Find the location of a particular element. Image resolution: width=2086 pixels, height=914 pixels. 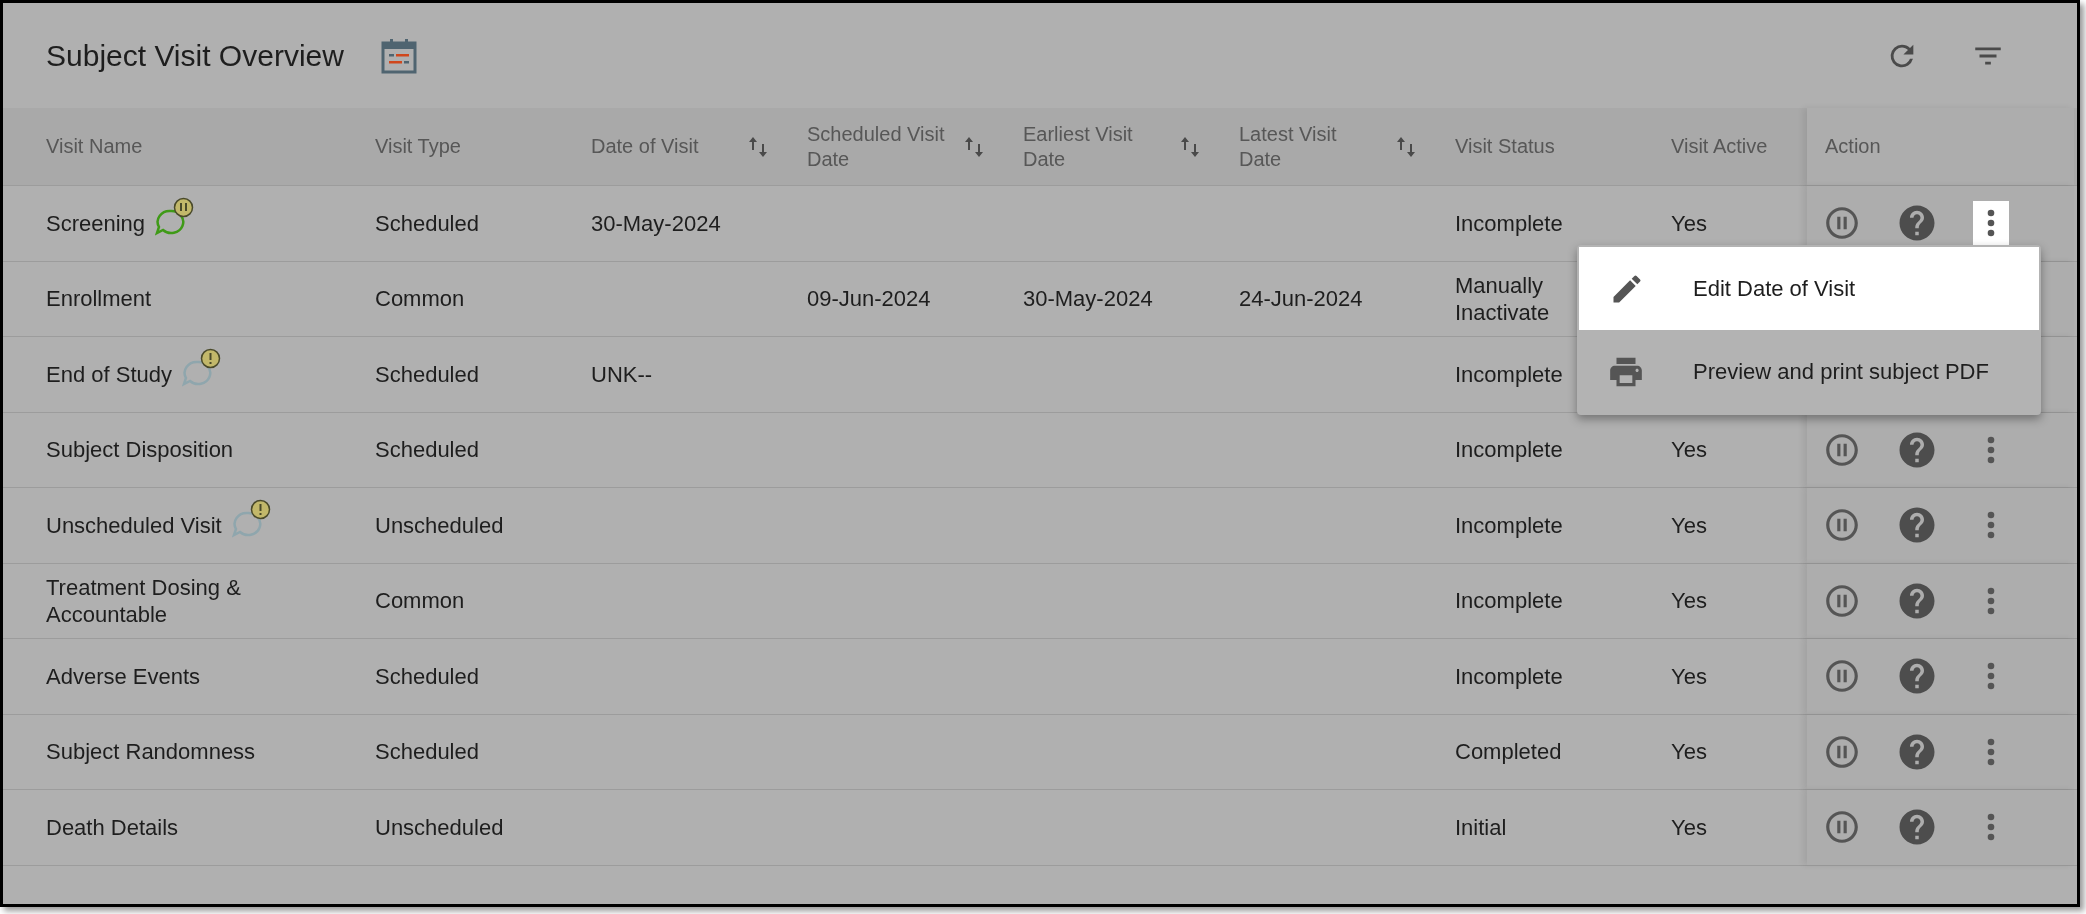

table-cell: 09-Jun-2024 is located at coordinates (869, 299).